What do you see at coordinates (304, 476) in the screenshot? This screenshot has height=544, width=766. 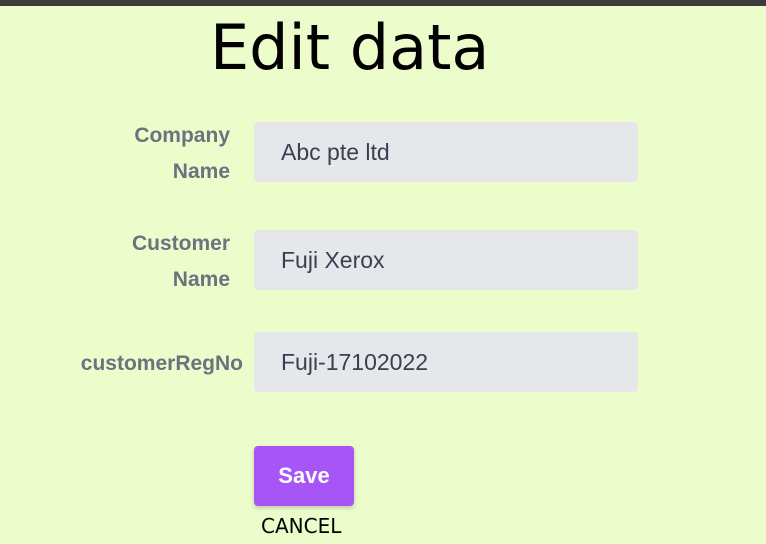 I see `save-button: Save` at bounding box center [304, 476].